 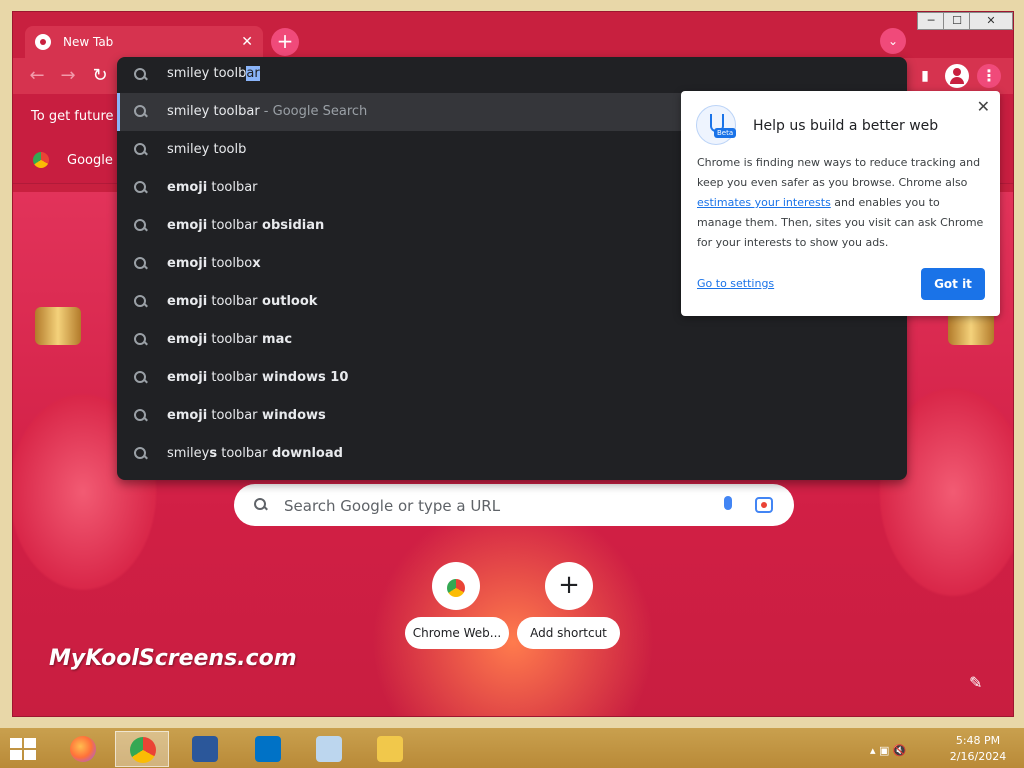 What do you see at coordinates (989, 76) in the screenshot?
I see `menu-button: ⋮` at bounding box center [989, 76].